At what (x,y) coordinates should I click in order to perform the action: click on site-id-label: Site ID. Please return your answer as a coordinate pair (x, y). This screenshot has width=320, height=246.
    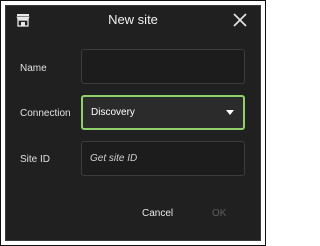
    Looking at the image, I should click on (35, 159).